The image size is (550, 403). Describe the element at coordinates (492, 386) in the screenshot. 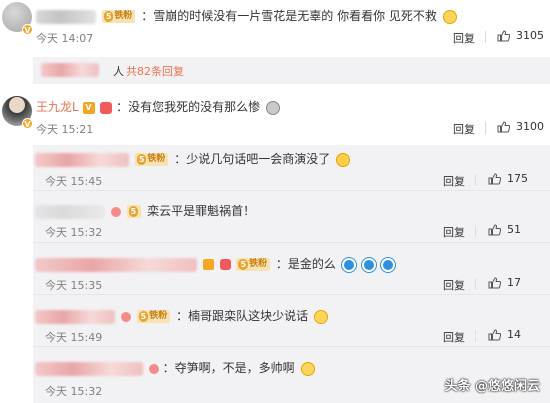

I see `watermark: 头条 @悠悠闲云` at that location.